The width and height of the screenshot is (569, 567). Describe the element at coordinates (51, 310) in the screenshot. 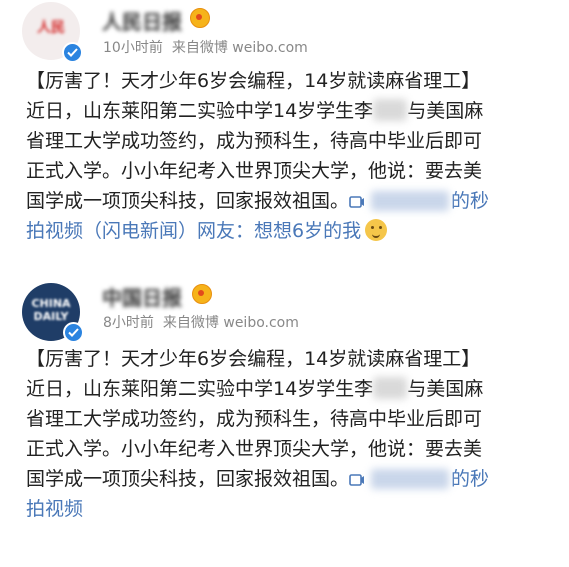

I see `avatar-logo: CHINA DAILY` at that location.